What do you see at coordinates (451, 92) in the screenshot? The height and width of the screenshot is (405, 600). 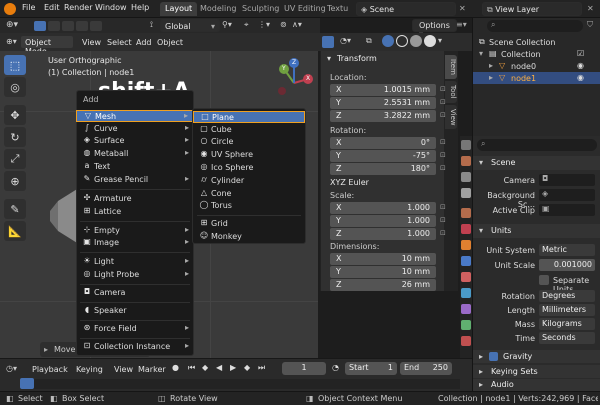 I see `tab-tool: Tool` at bounding box center [451, 92].